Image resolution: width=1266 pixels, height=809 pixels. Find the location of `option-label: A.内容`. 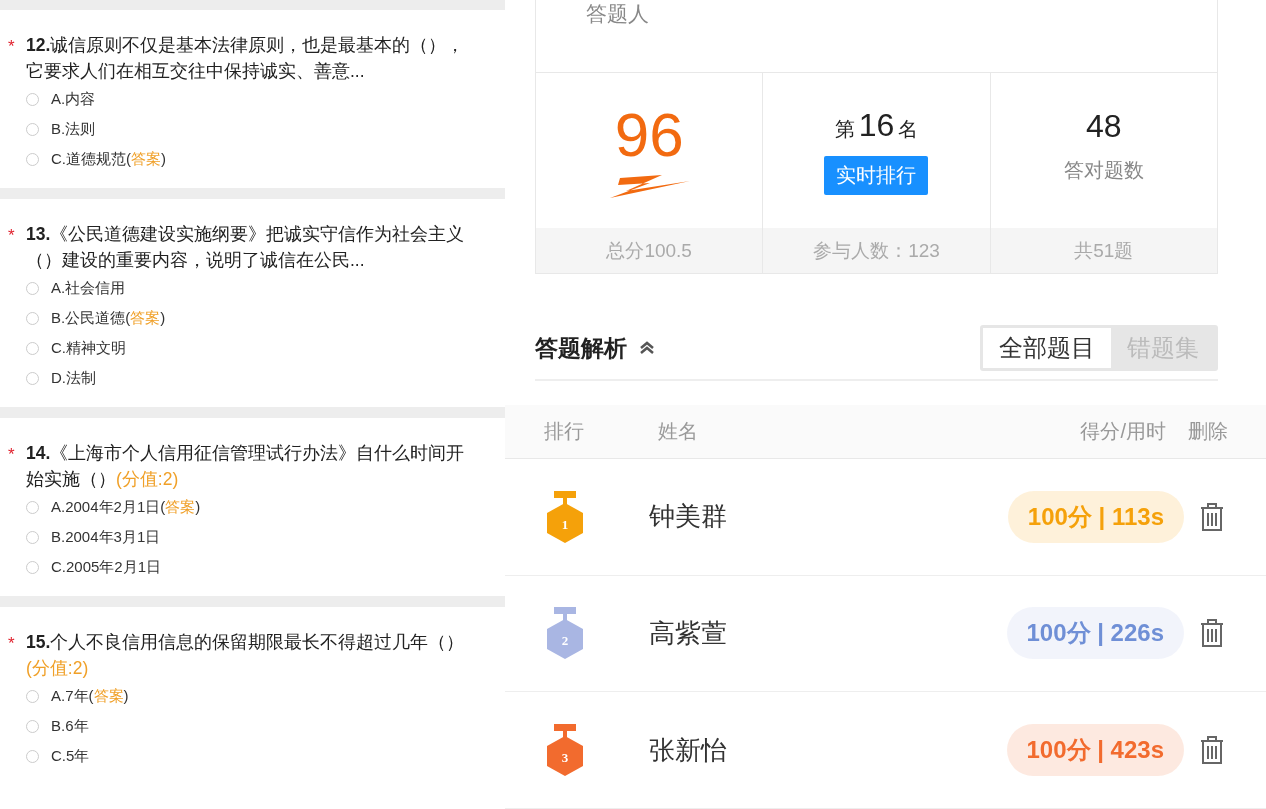

option-label: A.内容 is located at coordinates (73, 99).